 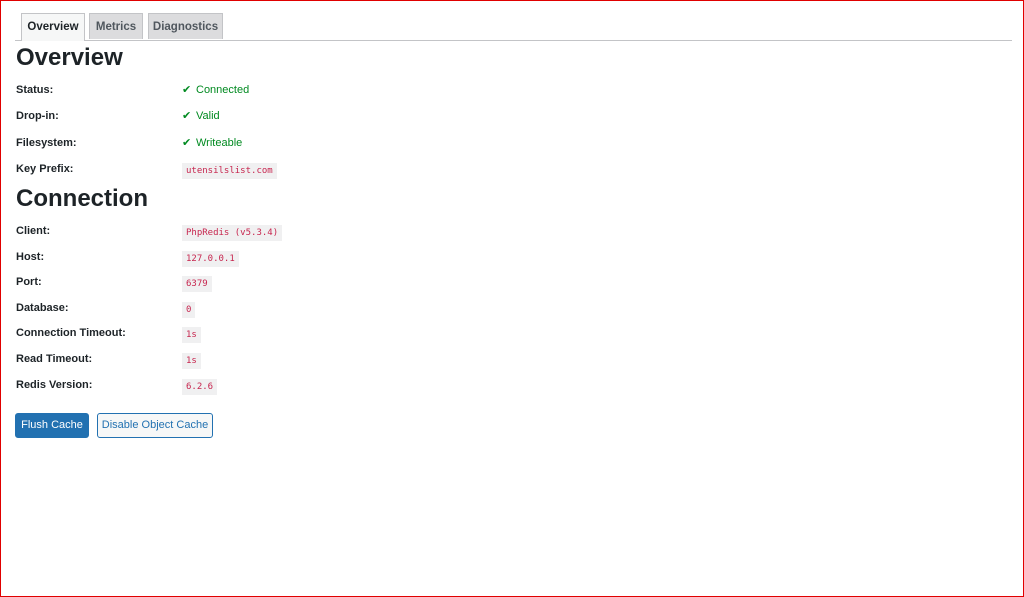 I want to click on status-value: ✔ Connected, so click(x=215, y=90).